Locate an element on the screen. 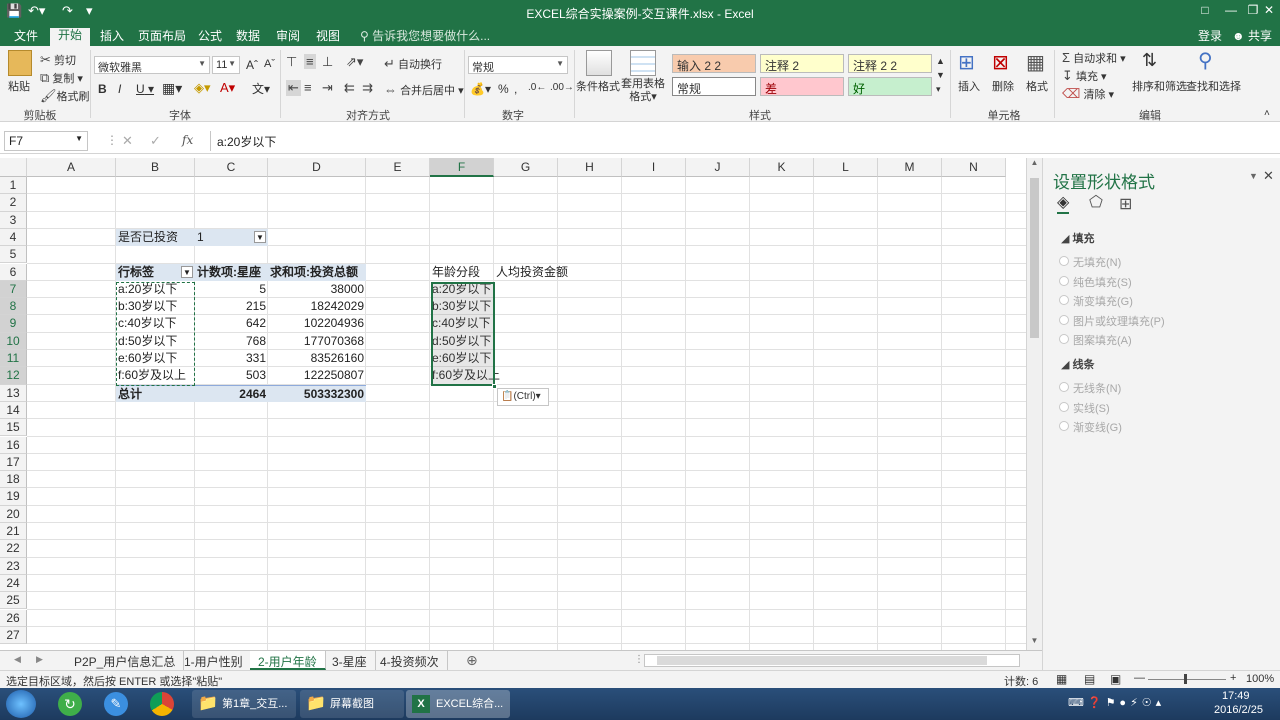 The width and height of the screenshot is (1280, 720). column-header-m: M is located at coordinates (910, 167).